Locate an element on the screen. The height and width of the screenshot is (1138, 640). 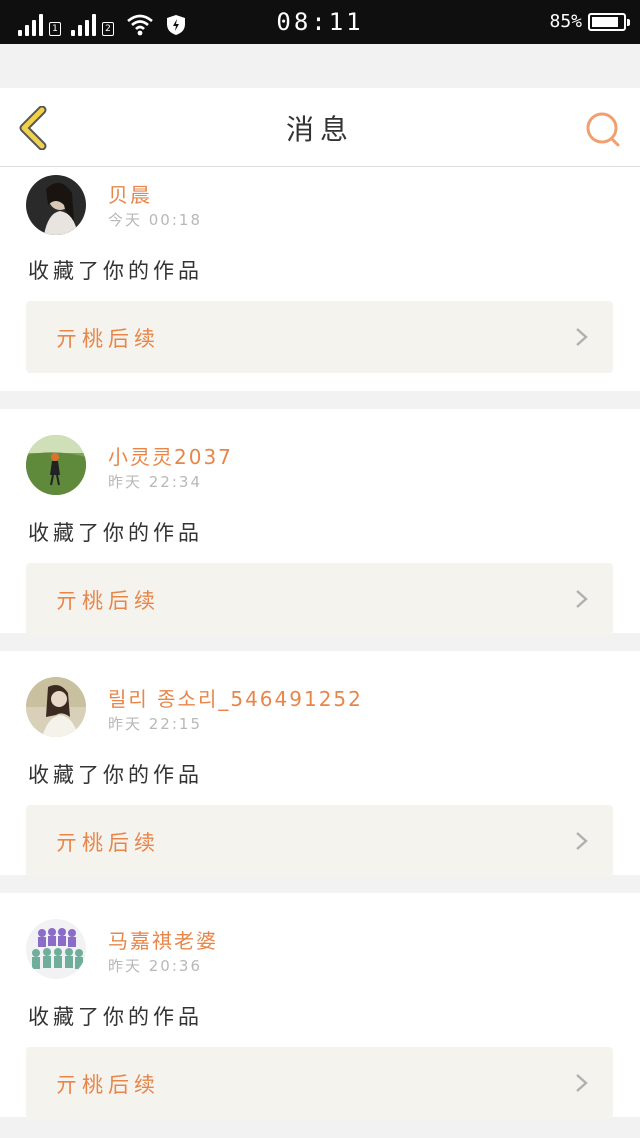
username-link: 贝晨 is located at coordinates (130, 193).